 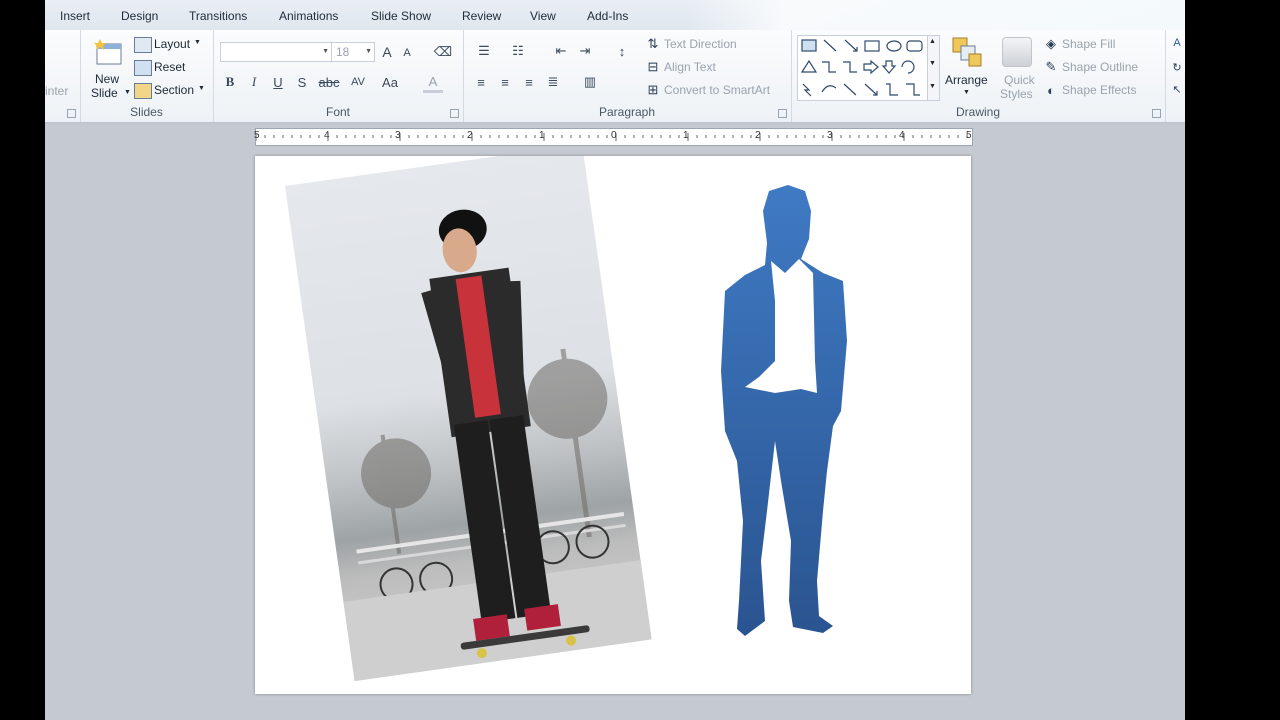 What do you see at coordinates (481, 82) in the screenshot?
I see `align-left-icon: ≡` at bounding box center [481, 82].